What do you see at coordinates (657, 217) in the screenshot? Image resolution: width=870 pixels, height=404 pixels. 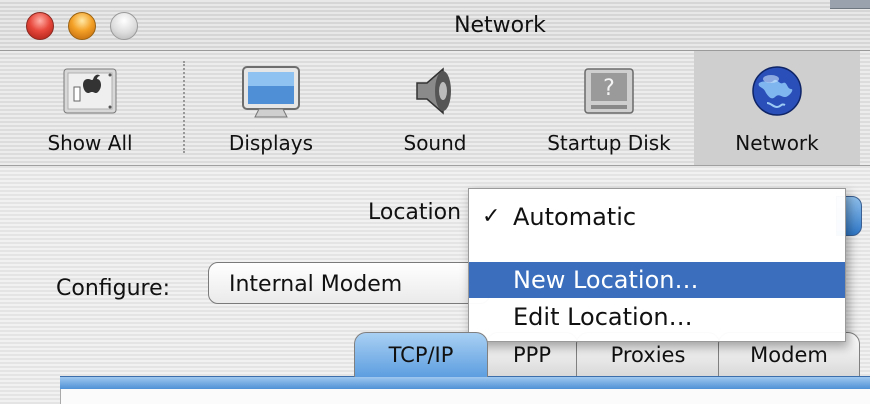 I see `menu-item-automatic: ✓ Automatic` at bounding box center [657, 217].